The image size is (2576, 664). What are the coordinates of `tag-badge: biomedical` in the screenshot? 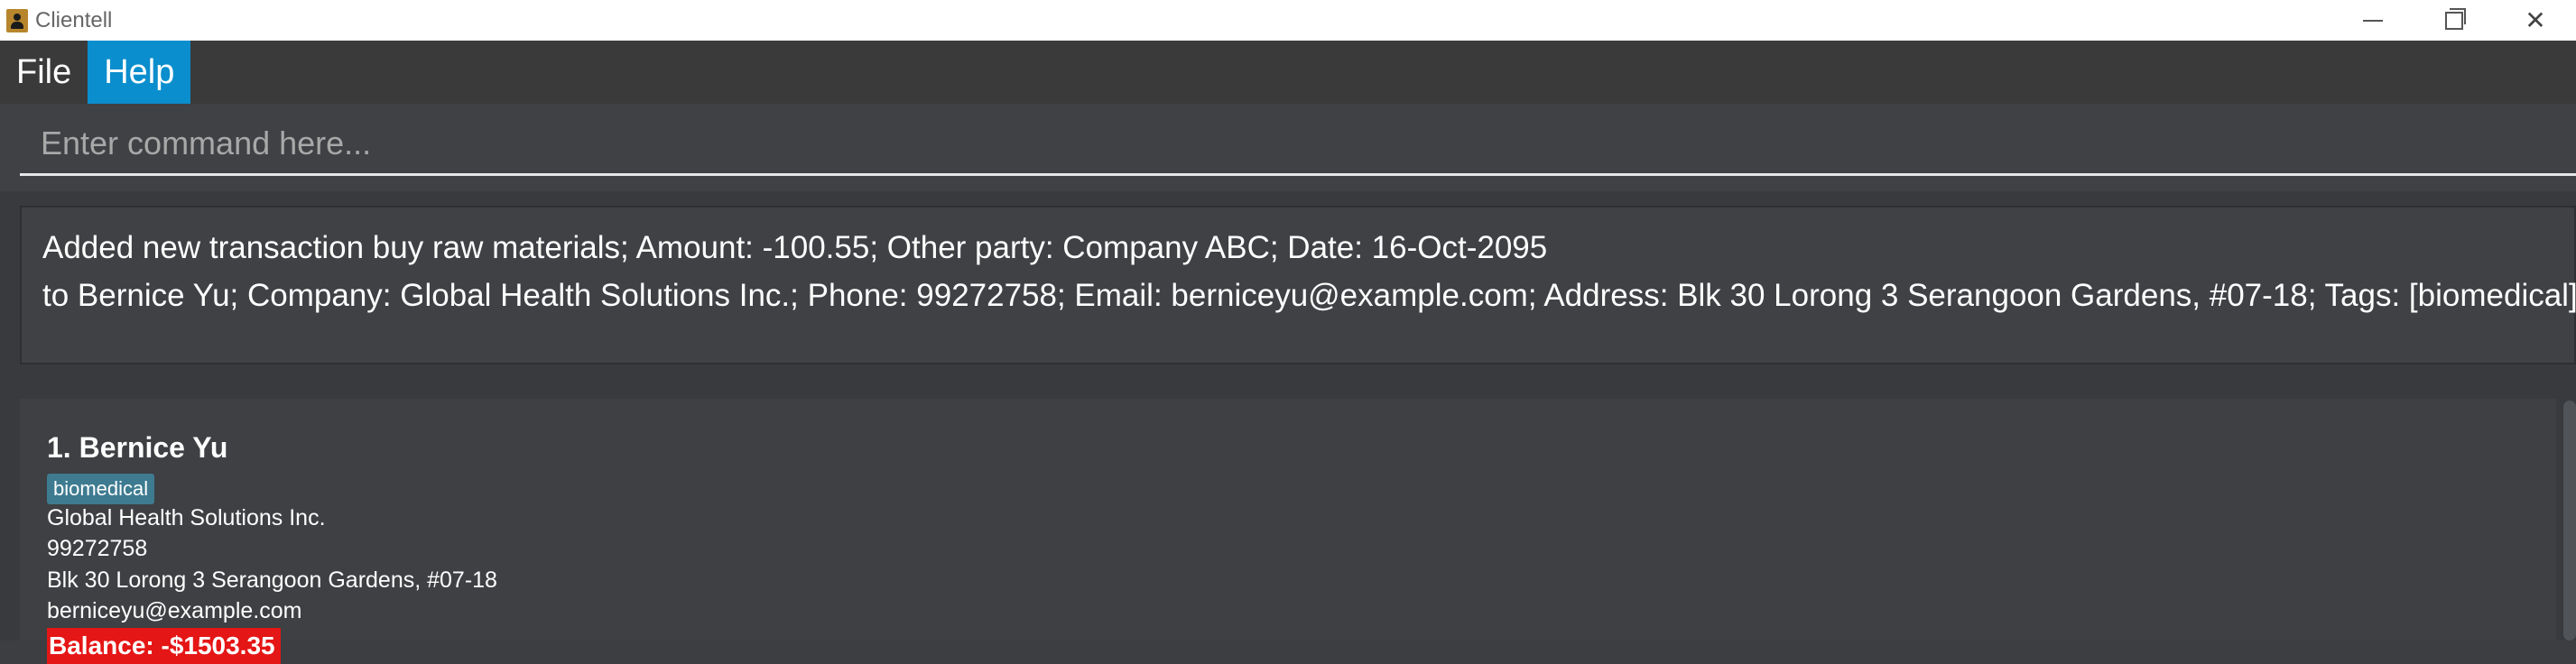 It's located at (101, 489).